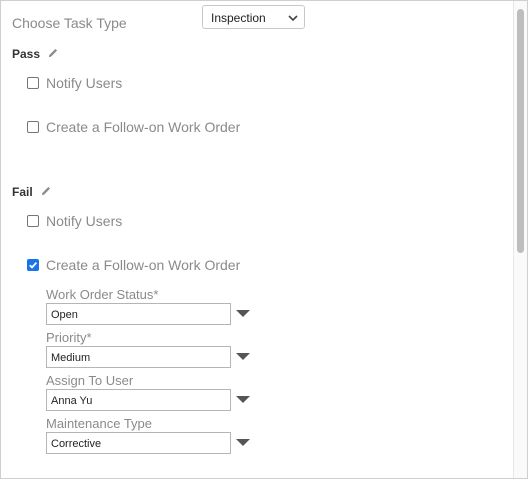  I want to click on chevron-down-icon, so click(293, 18).